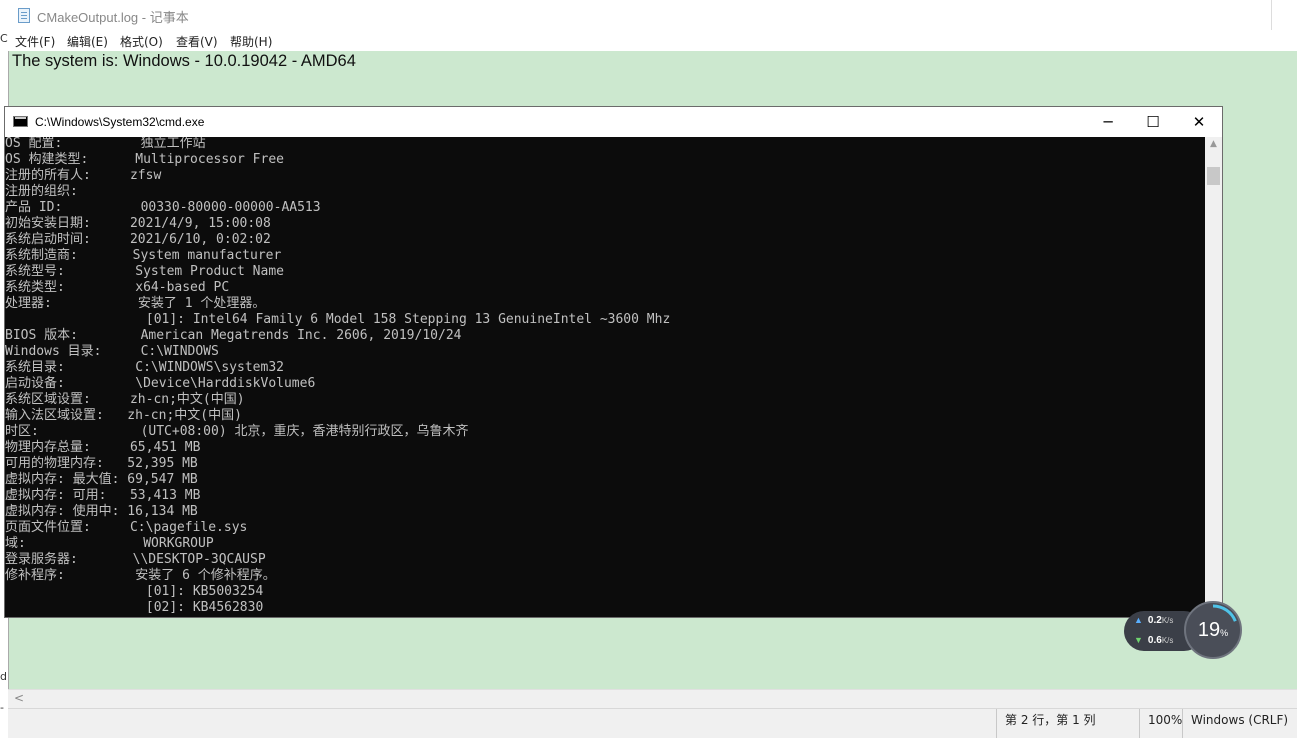 This screenshot has width=1297, height=738. What do you see at coordinates (105, 144) in the screenshot?
I see `console-line: OS 配置: 独立工作站` at bounding box center [105, 144].